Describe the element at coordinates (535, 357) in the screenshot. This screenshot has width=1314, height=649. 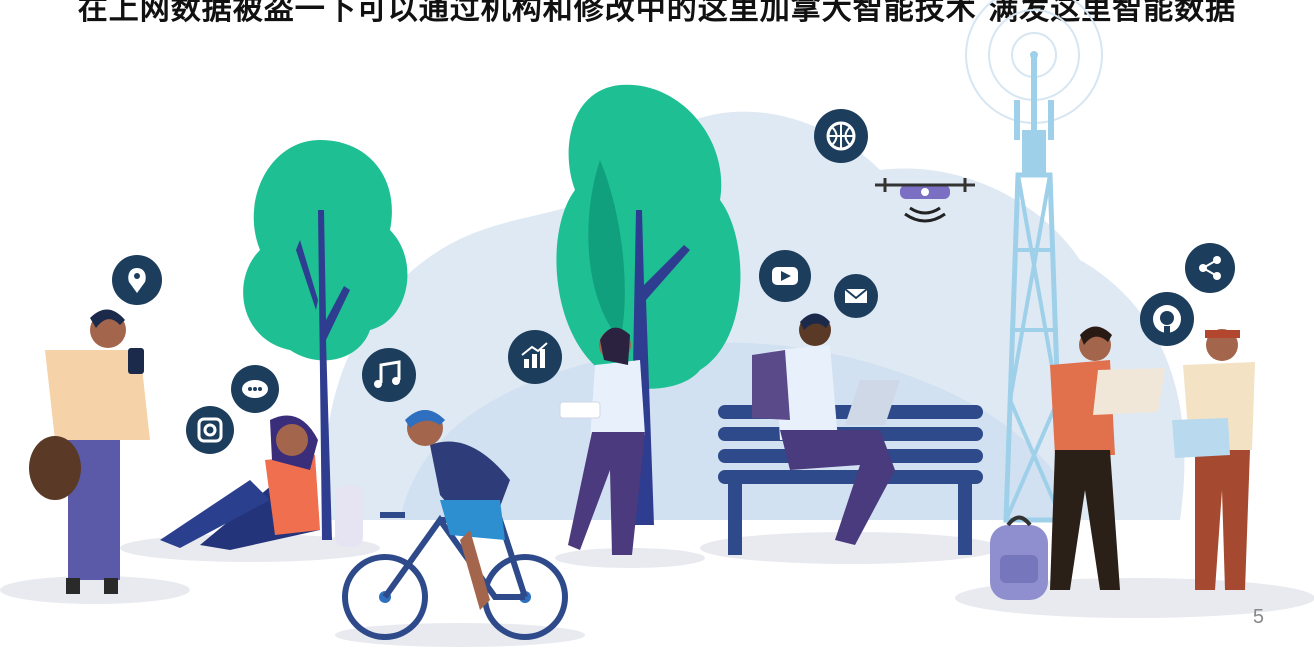
I see `bar-chart-icon` at that location.